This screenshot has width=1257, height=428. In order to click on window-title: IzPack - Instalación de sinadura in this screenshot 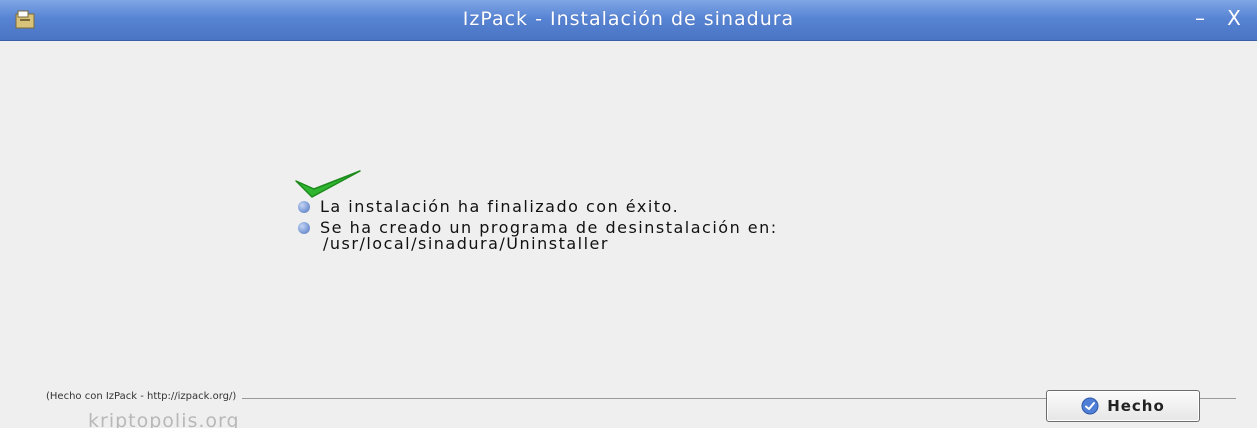, I will do `click(628, 19)`.